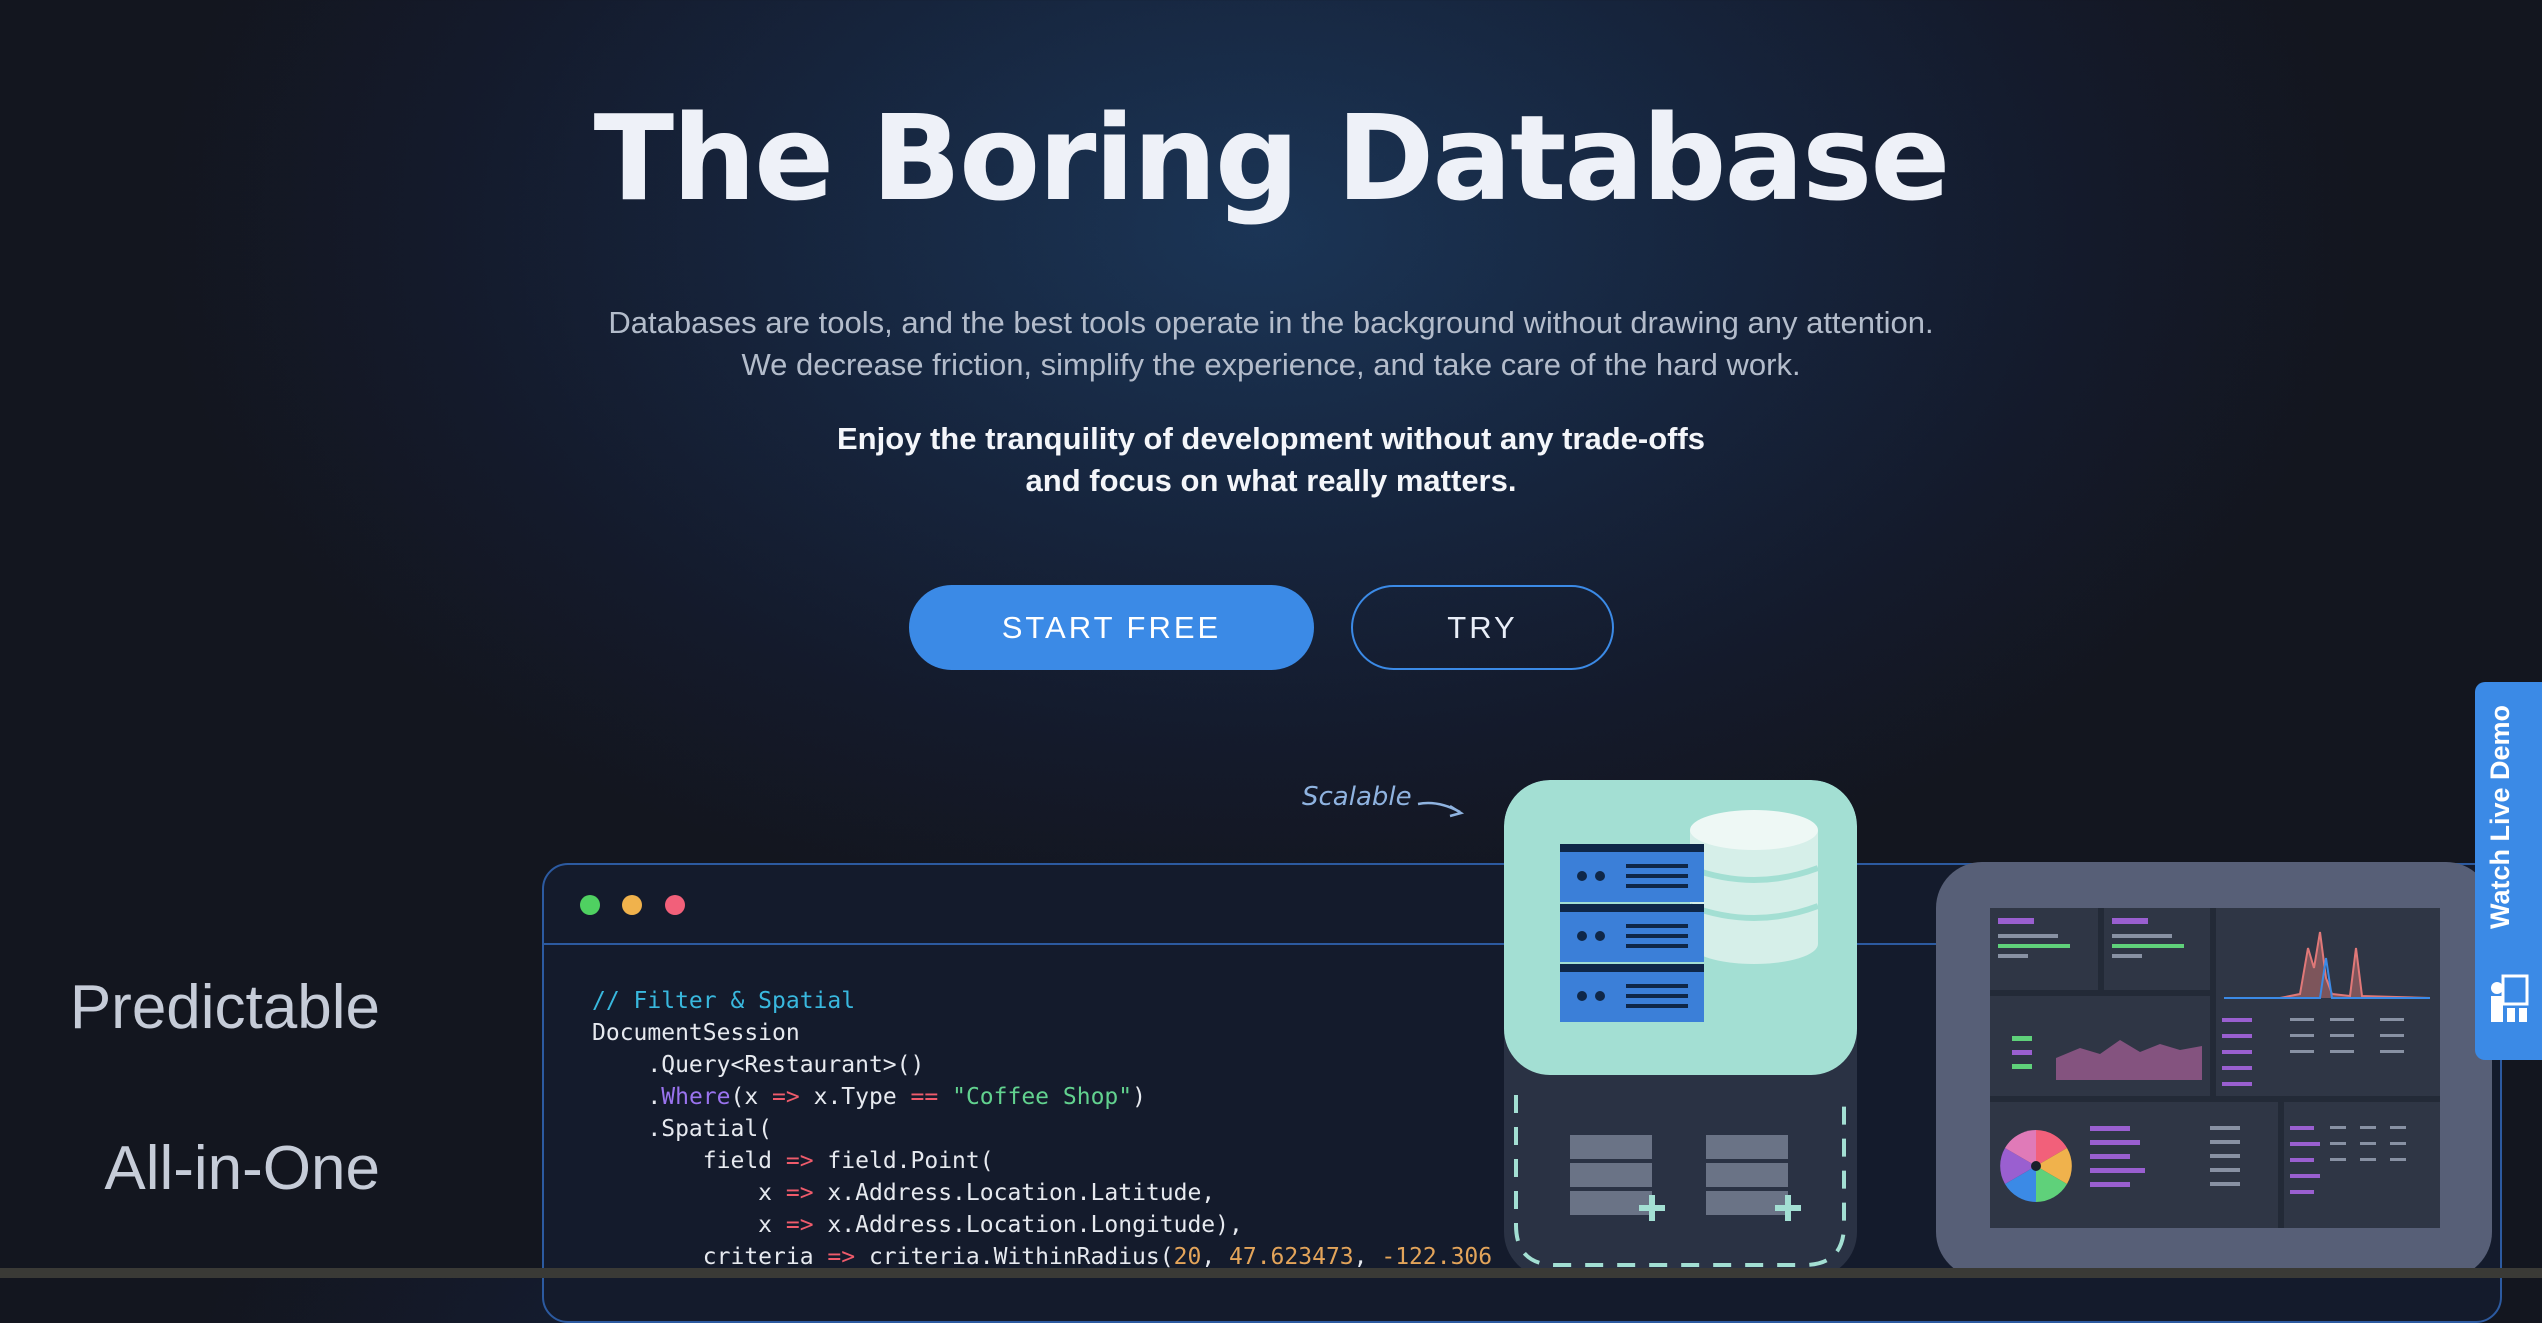 This screenshot has width=2542, height=1323. What do you see at coordinates (1139, 1097) in the screenshot?
I see `code-token: )` at bounding box center [1139, 1097].